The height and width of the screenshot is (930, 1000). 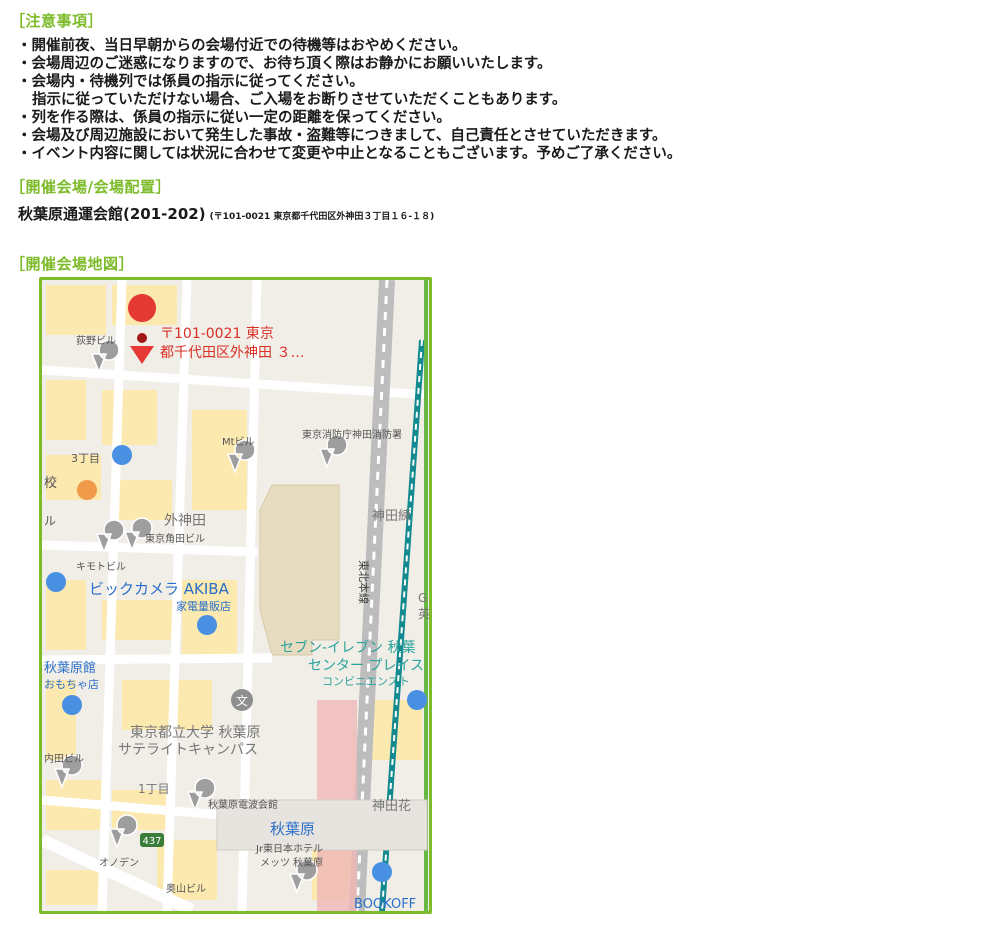 I want to click on notes-item: ・会場周辺のご迷惑になりますので、お待ち頂く際はお静かにお願いいたします。, so click(x=284, y=64).